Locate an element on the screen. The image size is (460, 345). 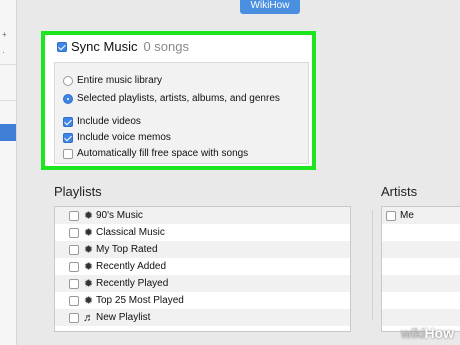
option-label: Include videos is located at coordinates (109, 121).